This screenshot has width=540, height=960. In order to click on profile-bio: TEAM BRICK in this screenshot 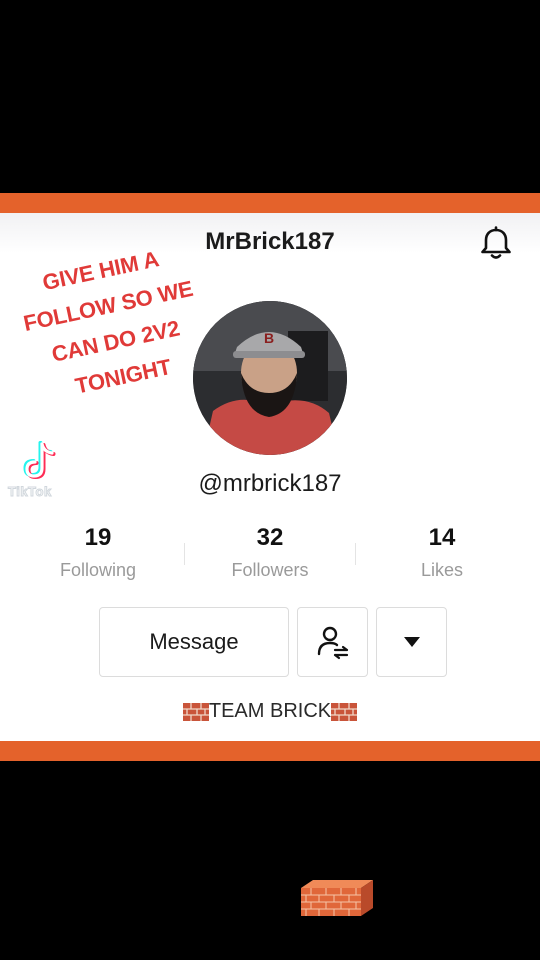, I will do `click(270, 711)`.